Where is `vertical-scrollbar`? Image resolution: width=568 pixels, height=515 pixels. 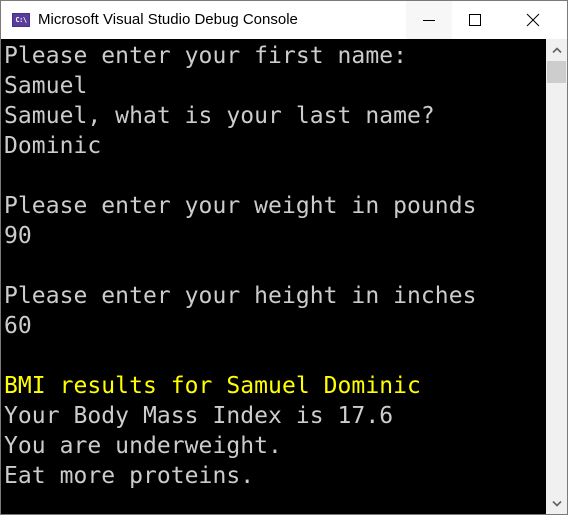
vertical-scrollbar is located at coordinates (556, 276).